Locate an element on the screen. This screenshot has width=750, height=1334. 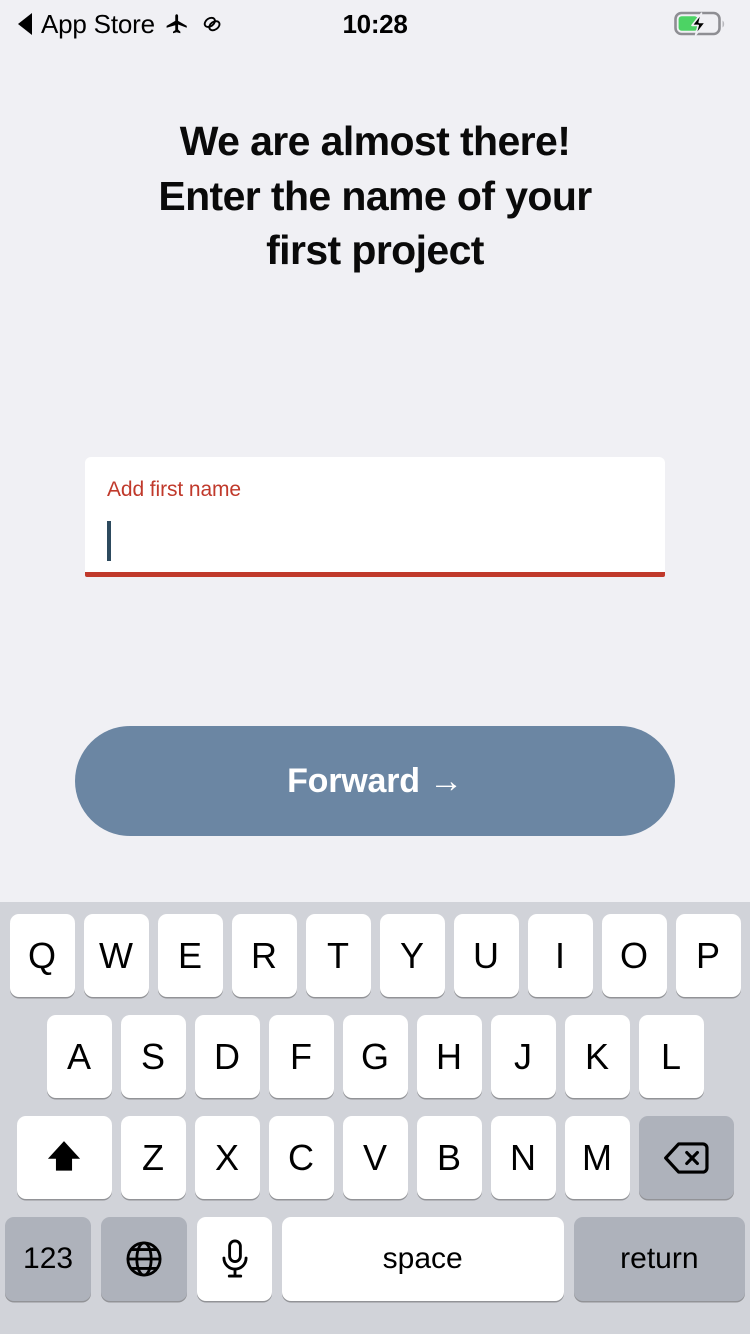
key-j: J is located at coordinates (523, 1056).